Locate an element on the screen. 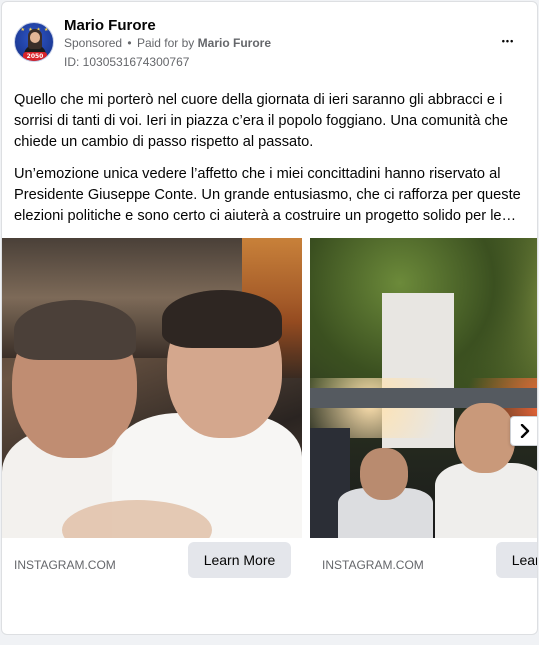 The height and width of the screenshot is (645, 539). ad-id: ID: 1030531674300767 is located at coordinates (127, 62).